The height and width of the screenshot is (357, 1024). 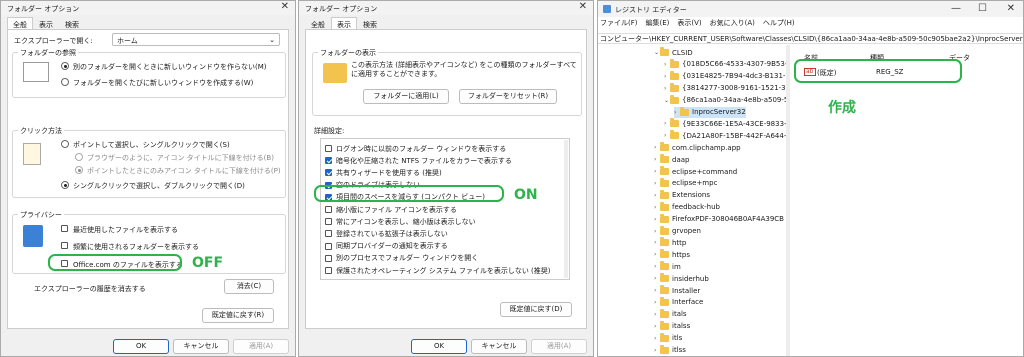 I want to click on show-frequent-folders-checkbox, so click(x=64, y=245).